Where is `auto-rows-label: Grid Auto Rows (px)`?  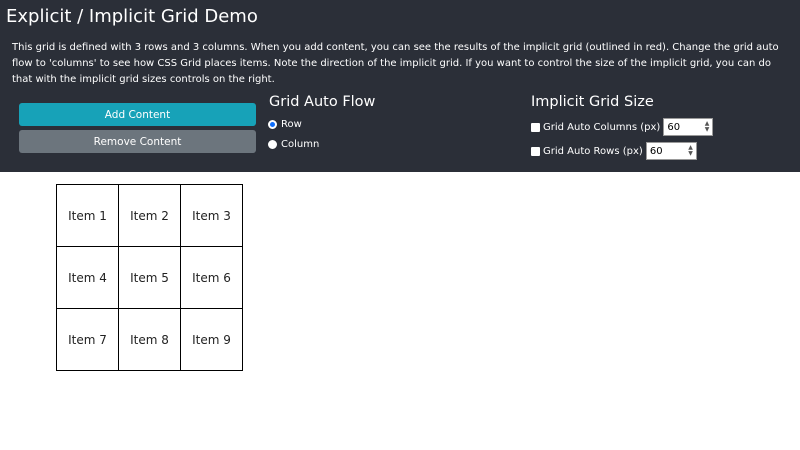
auto-rows-label: Grid Auto Rows (px) is located at coordinates (593, 151).